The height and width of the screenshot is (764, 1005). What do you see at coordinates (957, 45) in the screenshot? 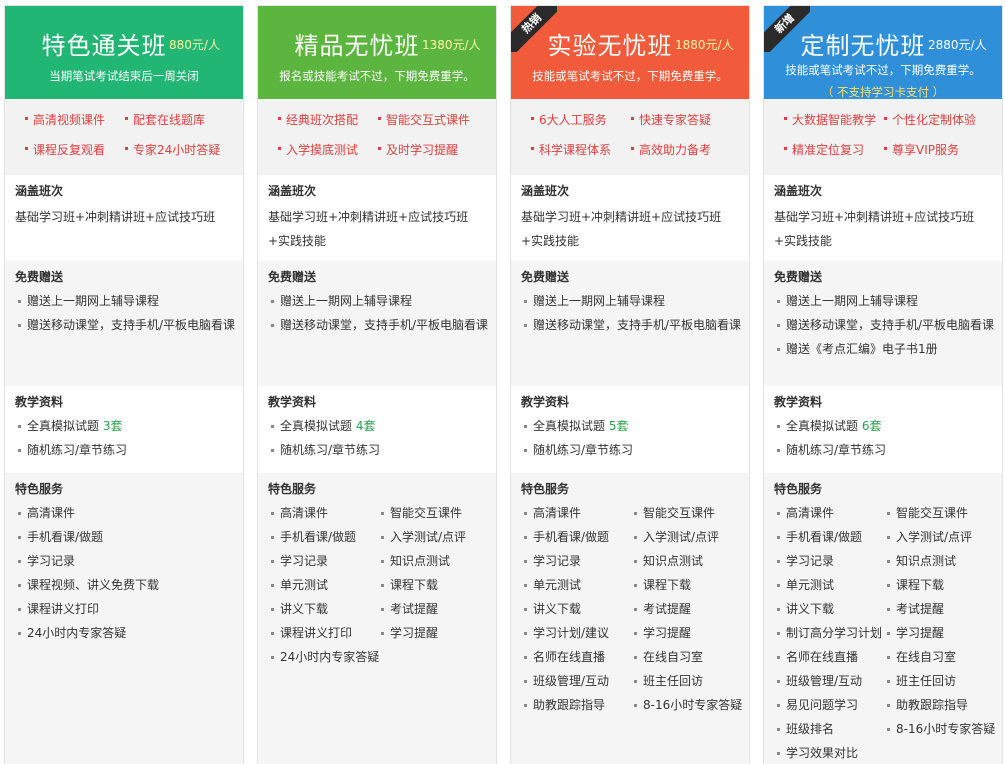
I see `plan-price: 2880元/人` at bounding box center [957, 45].